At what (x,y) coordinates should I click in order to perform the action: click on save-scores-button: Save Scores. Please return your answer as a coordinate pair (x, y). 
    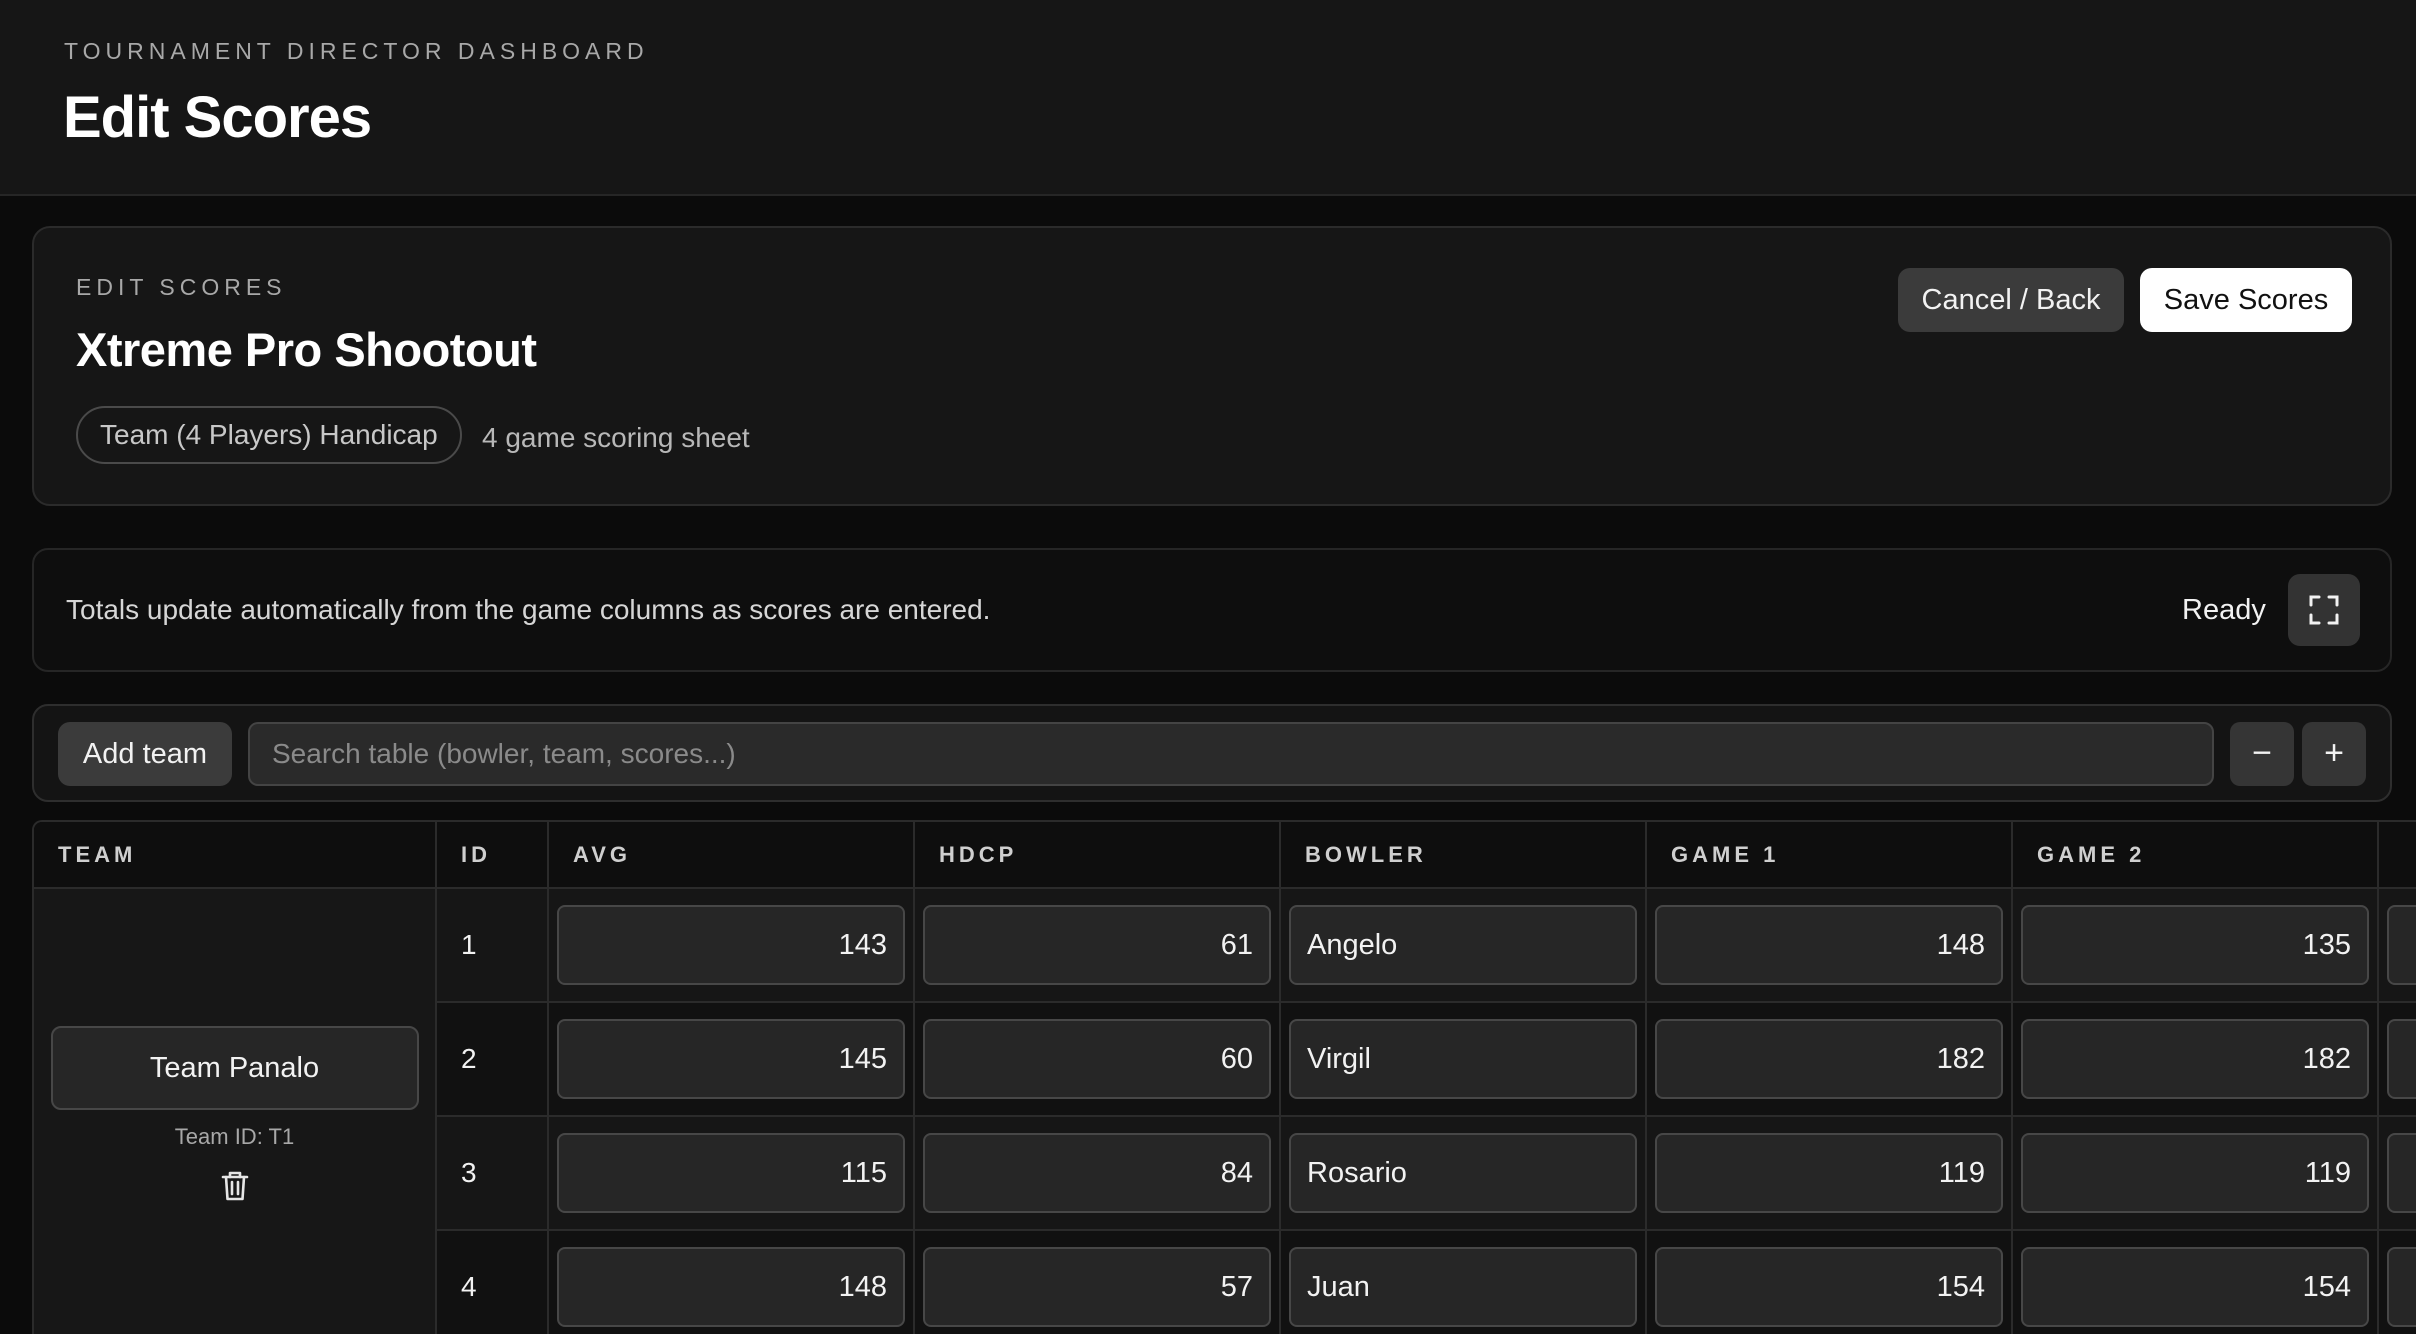
    Looking at the image, I should click on (2246, 300).